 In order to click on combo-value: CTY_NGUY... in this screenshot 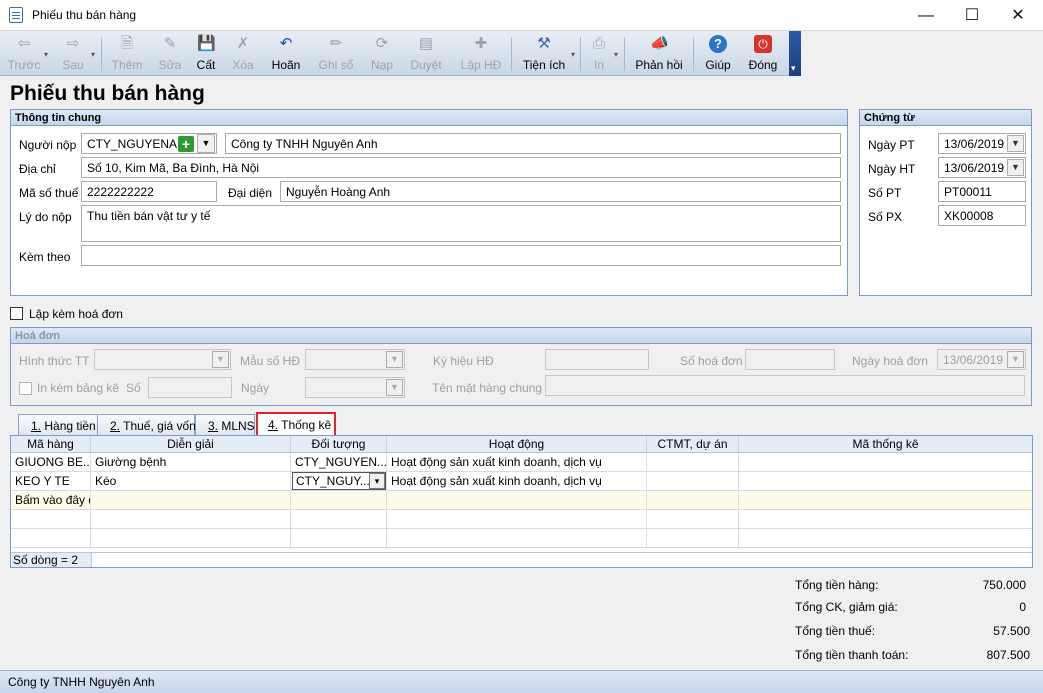, I will do `click(333, 481)`.